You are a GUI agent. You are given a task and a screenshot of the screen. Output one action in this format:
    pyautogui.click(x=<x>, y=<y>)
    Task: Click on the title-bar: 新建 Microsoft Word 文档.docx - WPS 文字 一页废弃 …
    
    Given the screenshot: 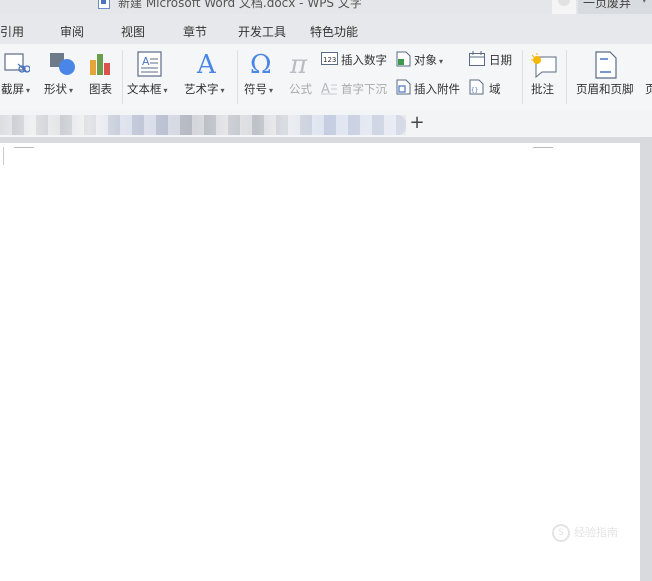 What is the action you would take?
    pyautogui.click(x=326, y=7)
    